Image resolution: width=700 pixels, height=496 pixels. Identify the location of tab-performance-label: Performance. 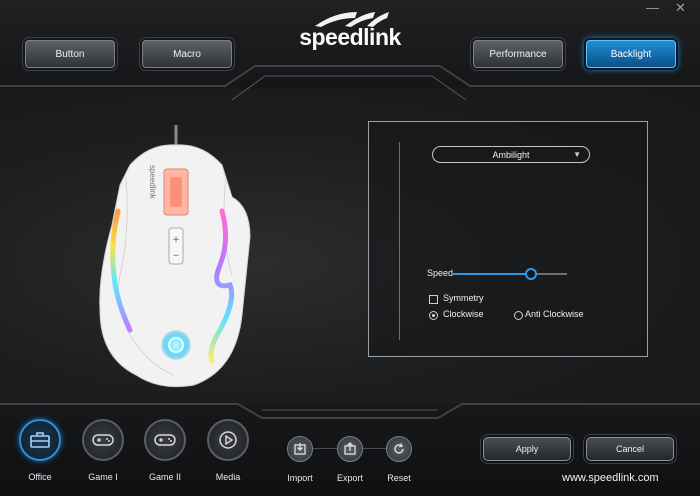
(518, 54).